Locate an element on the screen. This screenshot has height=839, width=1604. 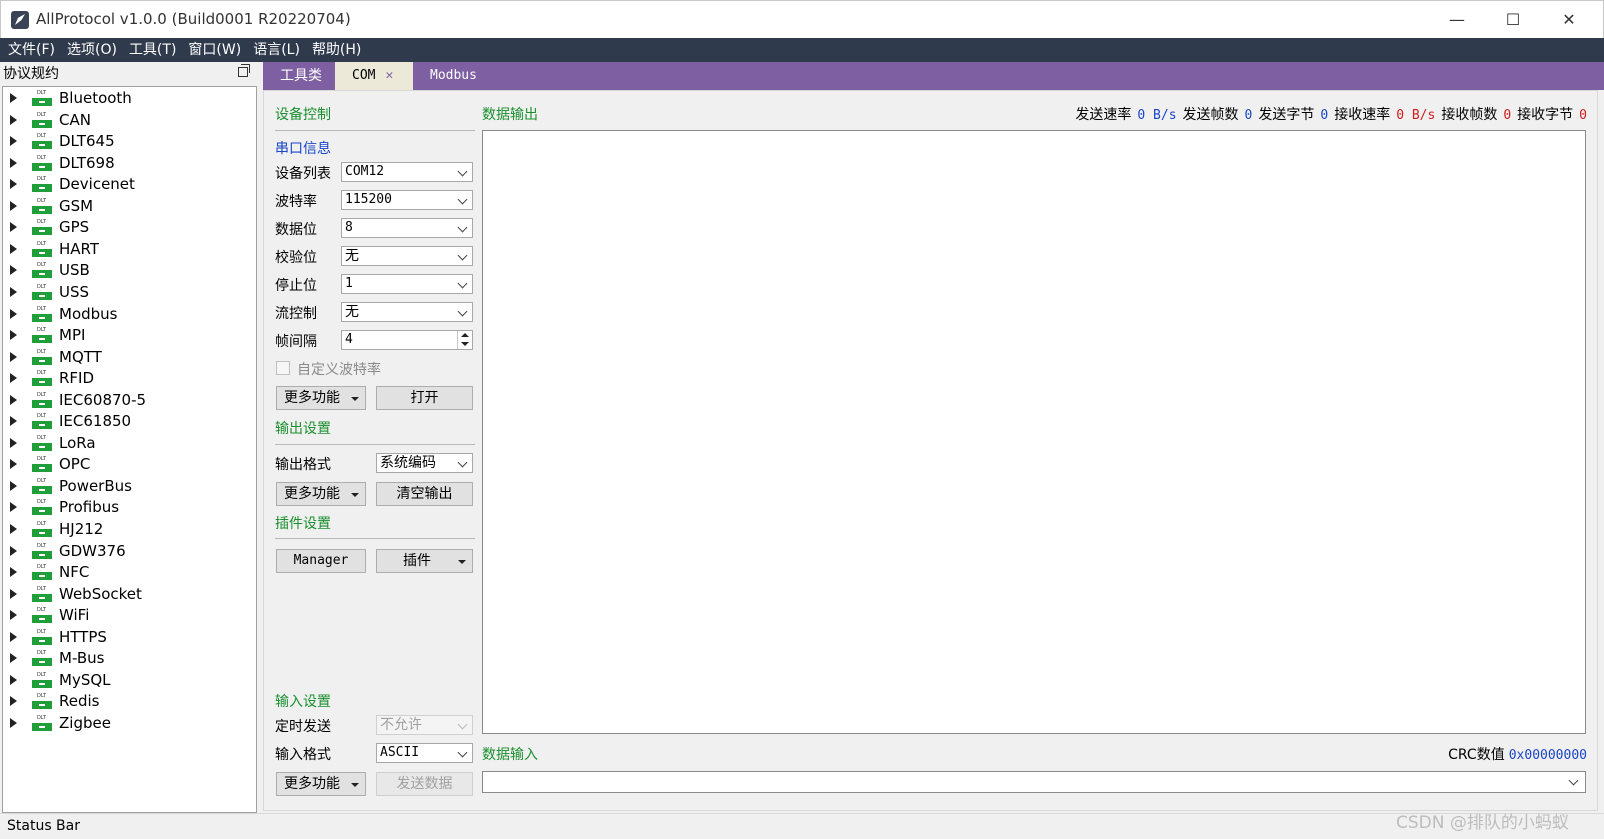
tree-item-uss: DLT USS is located at coordinates (128, 292).